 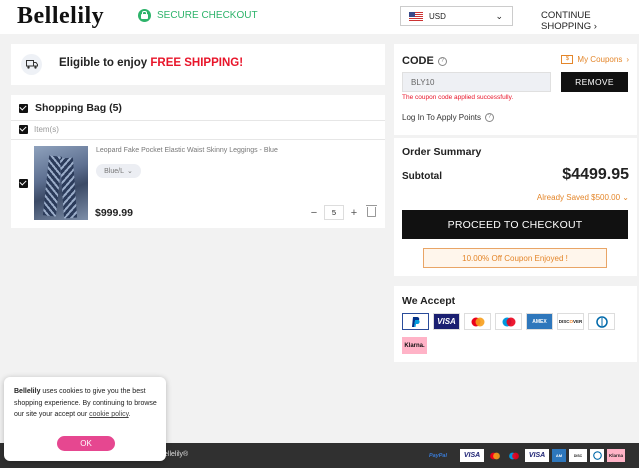 What do you see at coordinates (414, 345) in the screenshot?
I see `klarna-icon: Klarna.` at bounding box center [414, 345].